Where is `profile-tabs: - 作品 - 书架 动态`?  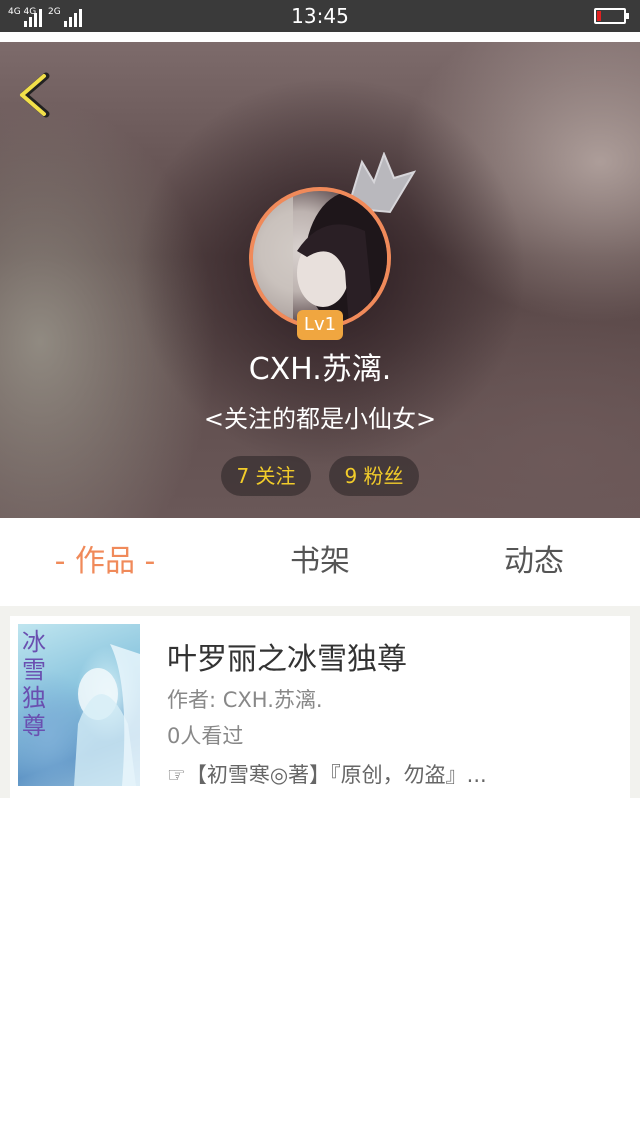 profile-tabs: - 作品 - 书架 动态 is located at coordinates (320, 562).